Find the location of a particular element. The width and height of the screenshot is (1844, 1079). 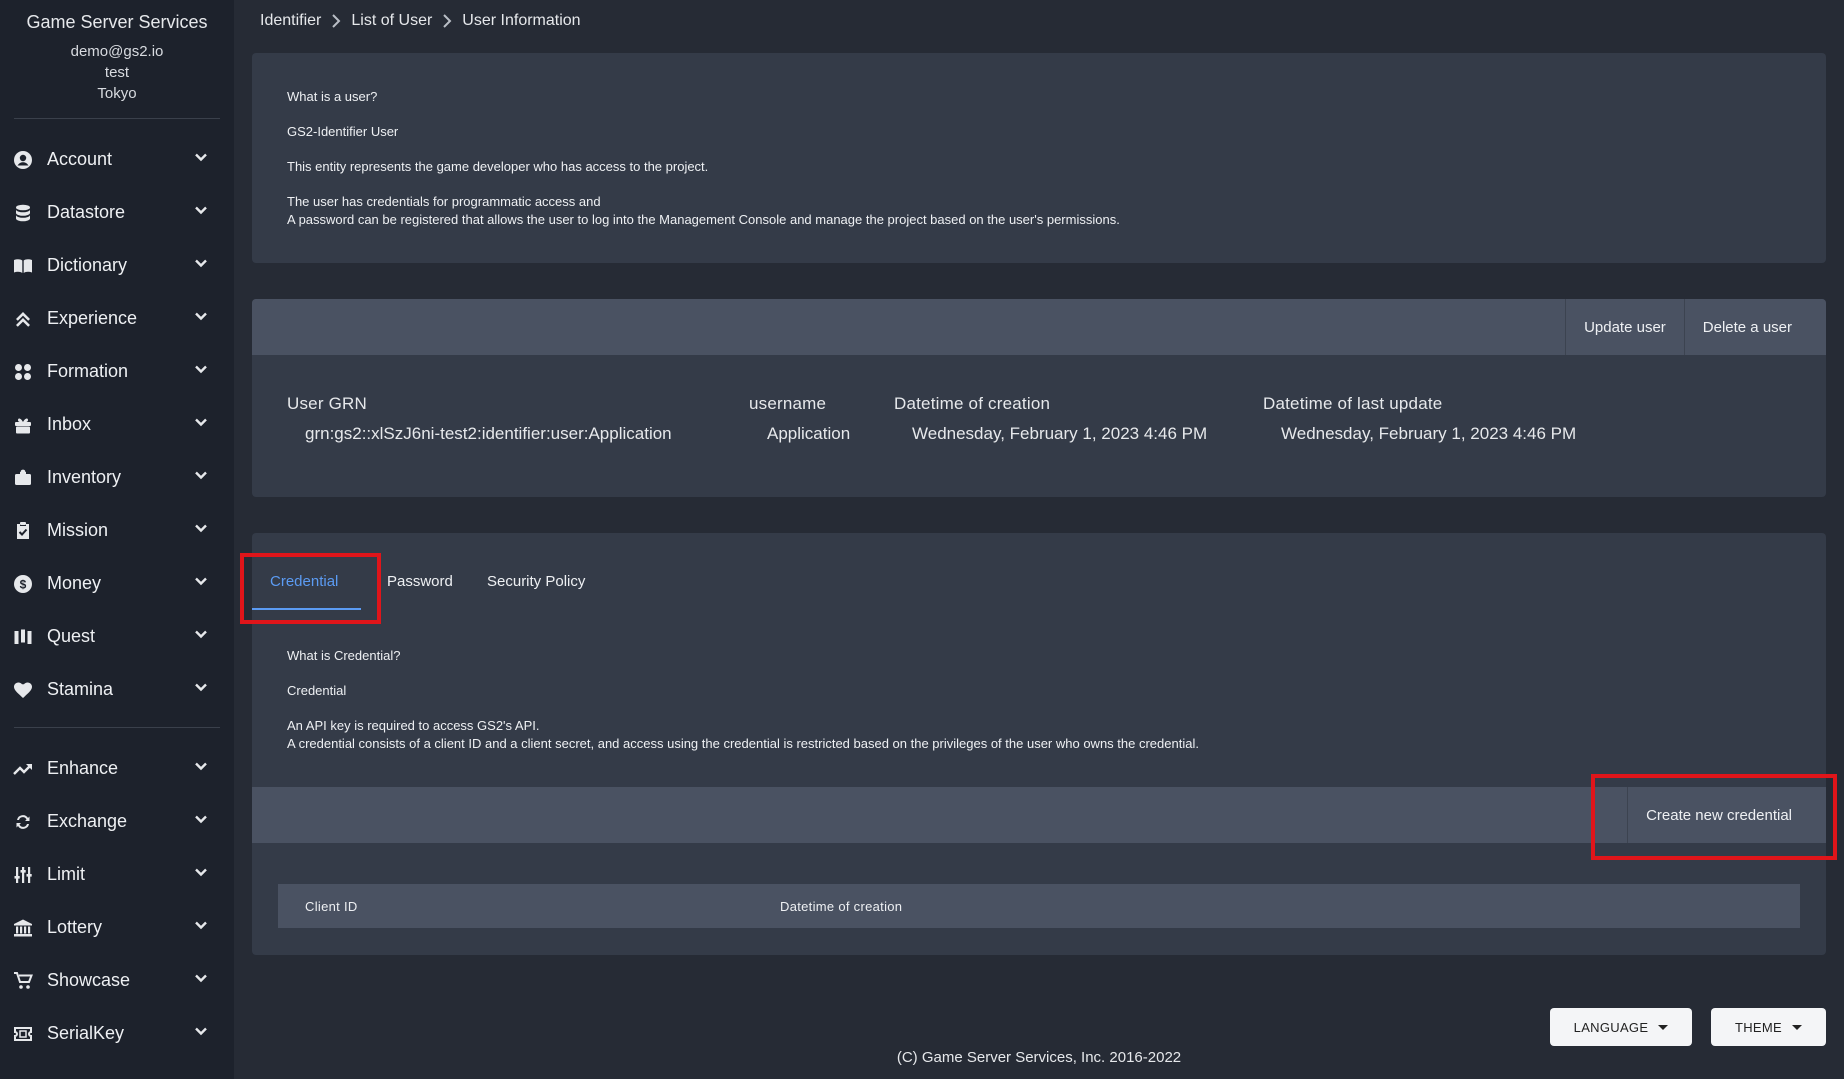

language-label: LANGUAGE is located at coordinates (1611, 1027).